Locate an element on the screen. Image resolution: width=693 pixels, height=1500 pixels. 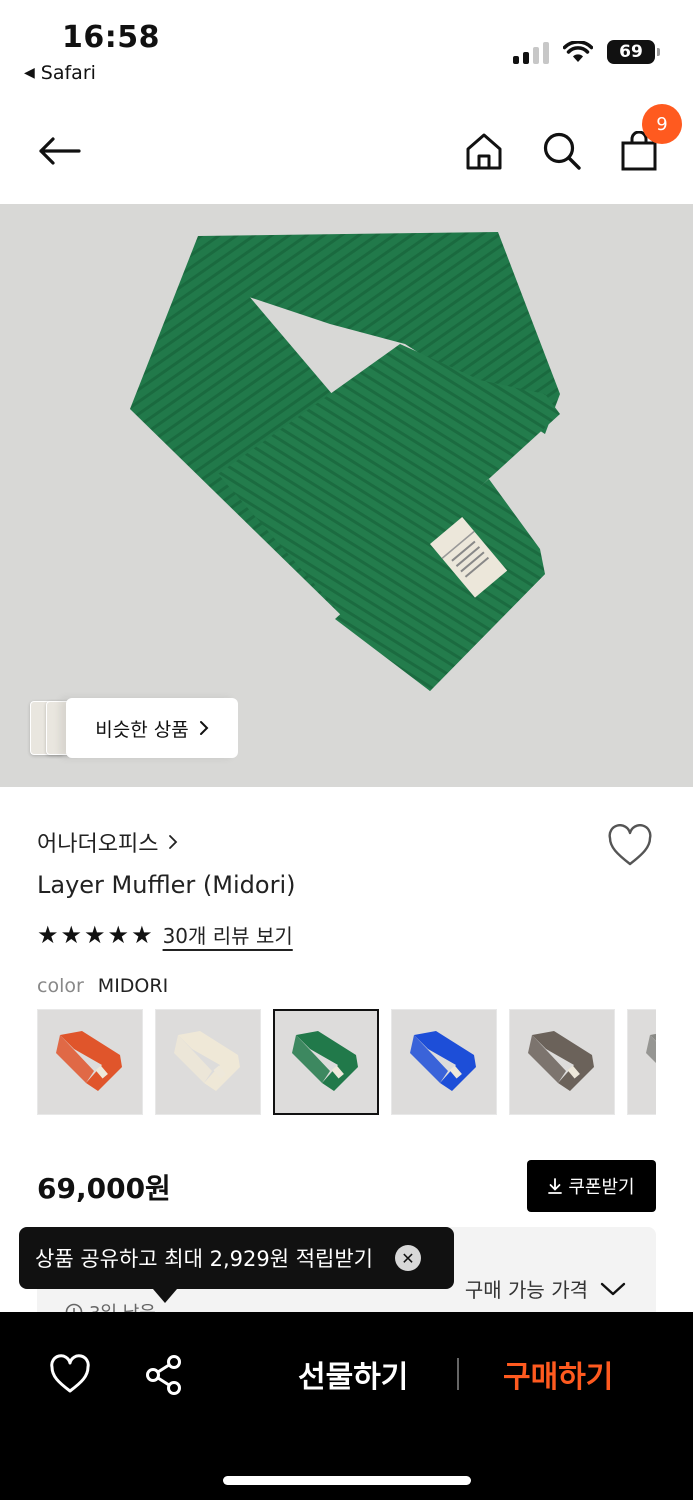
brand-link: 어나더오피스 is located at coordinates (107, 842).